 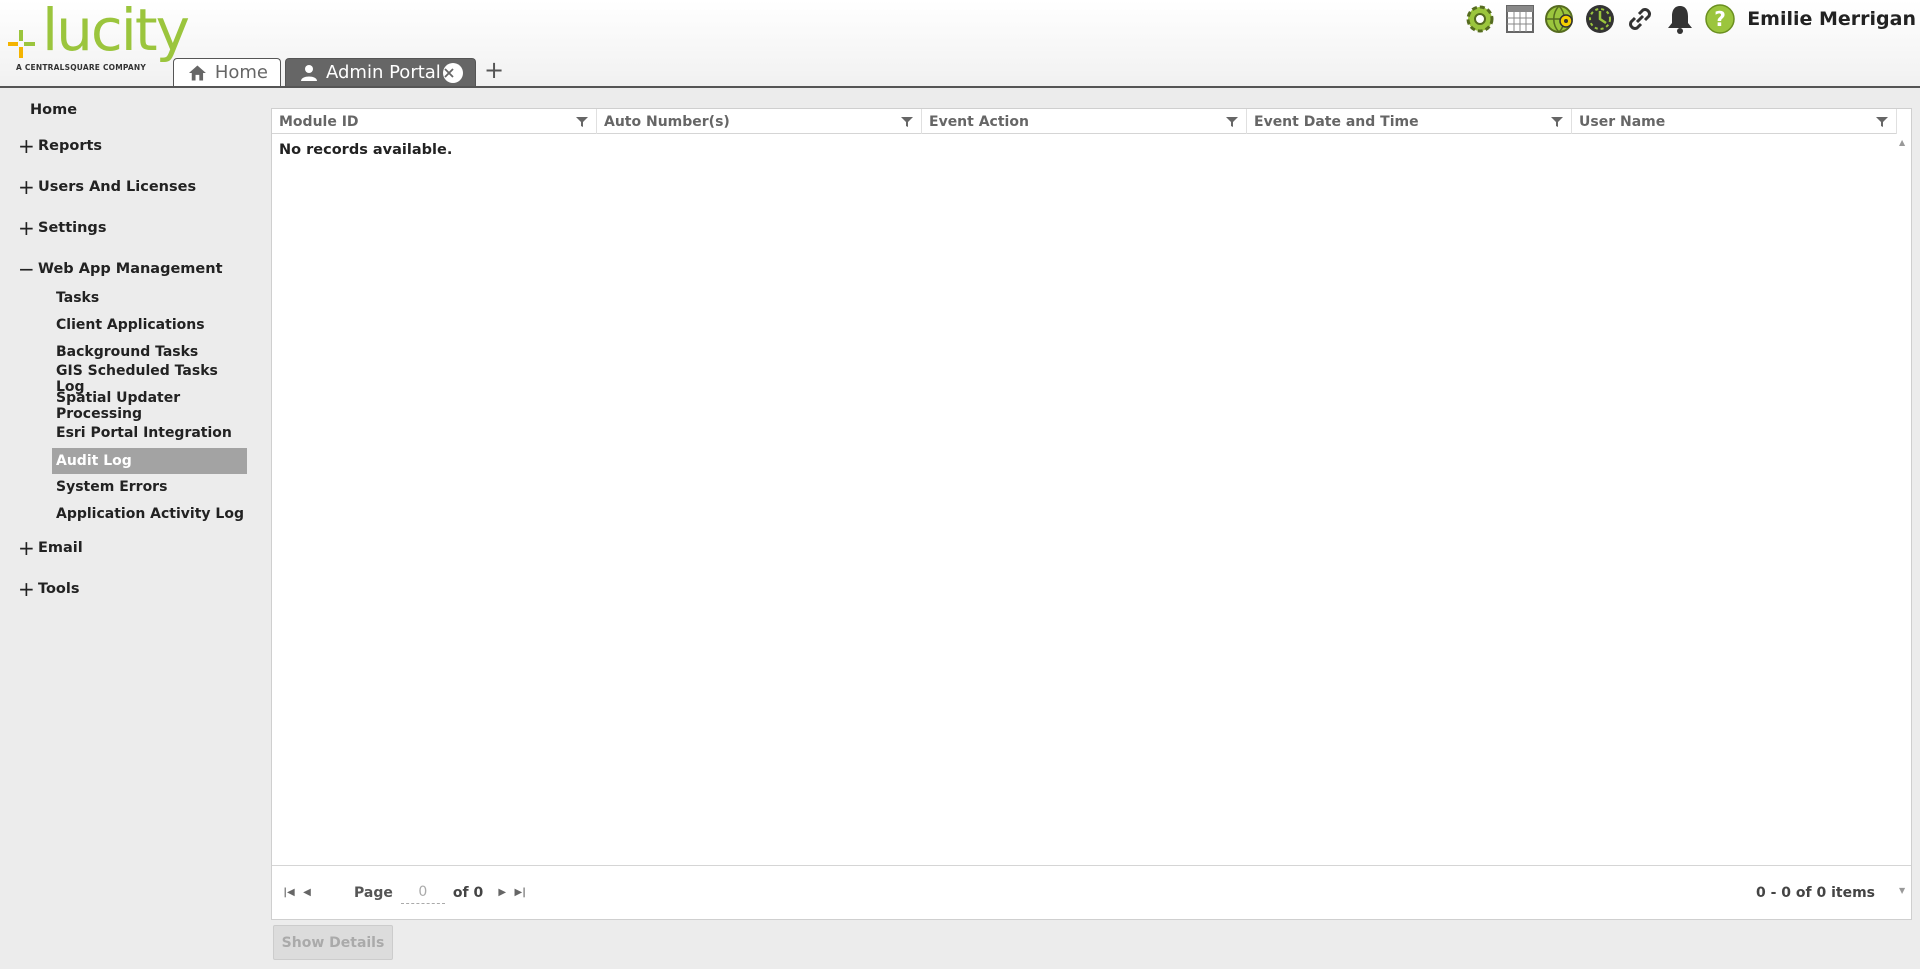 I want to click on sidebar-item-client-applications: Client Applications, so click(x=149, y=325).